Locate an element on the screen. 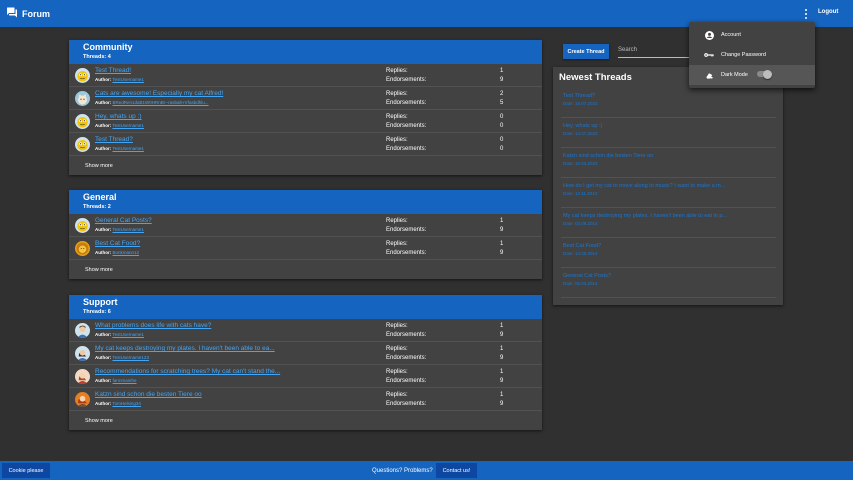 This screenshot has width=853, height=480. newest-thread-date: Date: 03.08.2014 is located at coordinates (580, 223).